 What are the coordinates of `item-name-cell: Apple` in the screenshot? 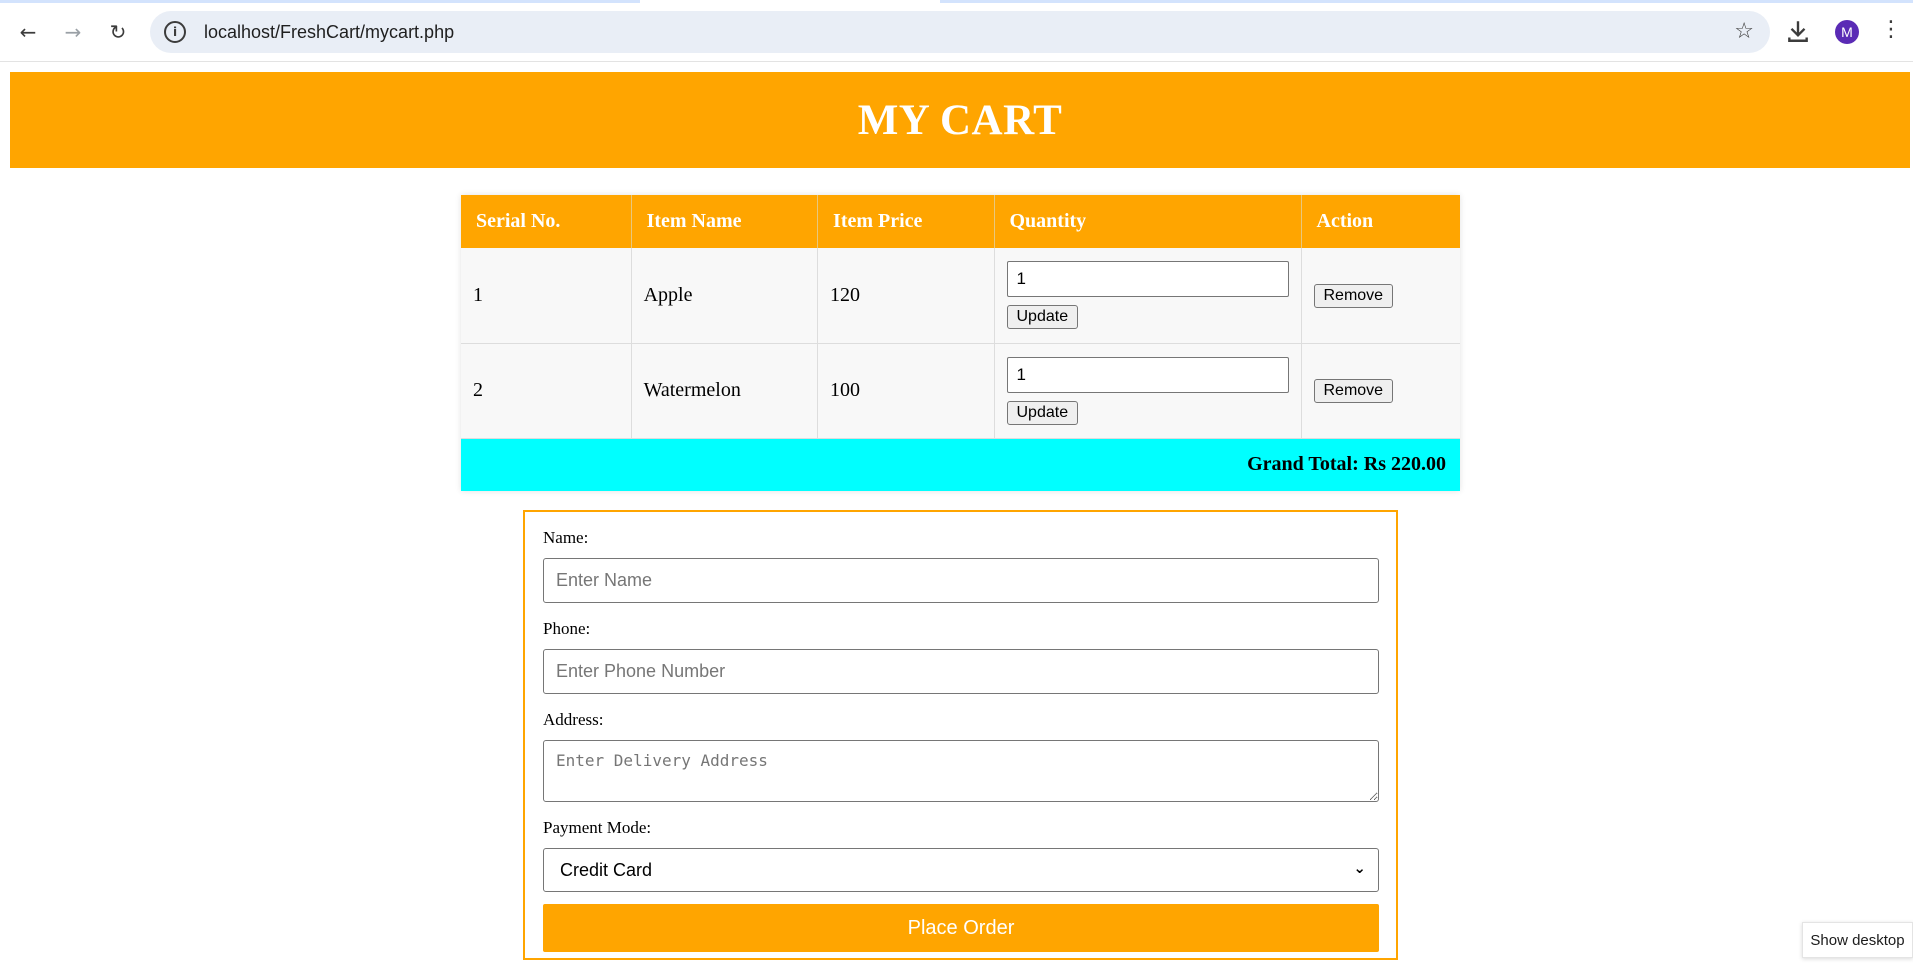 It's located at (725, 296).